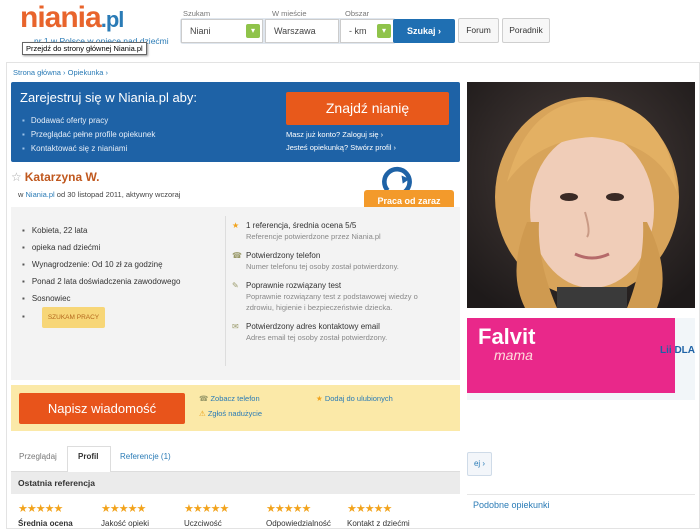 Image resolution: width=700 pixels, height=529 pixels. What do you see at coordinates (301, 225) in the screenshot?
I see `verification-title: 1 referencja, średnia ocena 5/5` at bounding box center [301, 225].